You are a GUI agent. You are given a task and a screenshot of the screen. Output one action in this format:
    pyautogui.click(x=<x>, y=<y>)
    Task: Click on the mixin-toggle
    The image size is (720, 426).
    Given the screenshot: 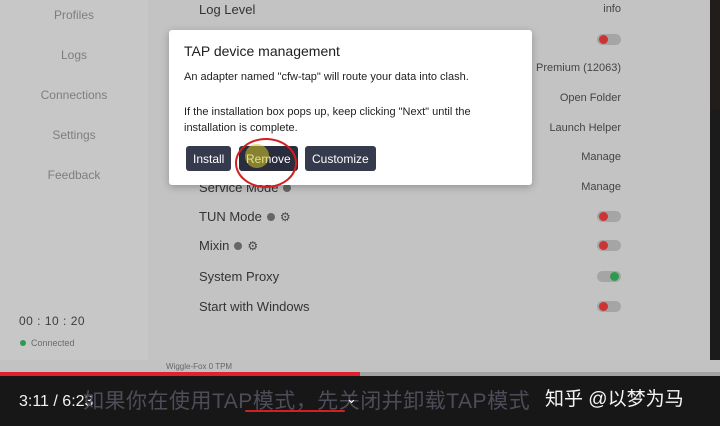 What is the action you would take?
    pyautogui.click(x=609, y=245)
    